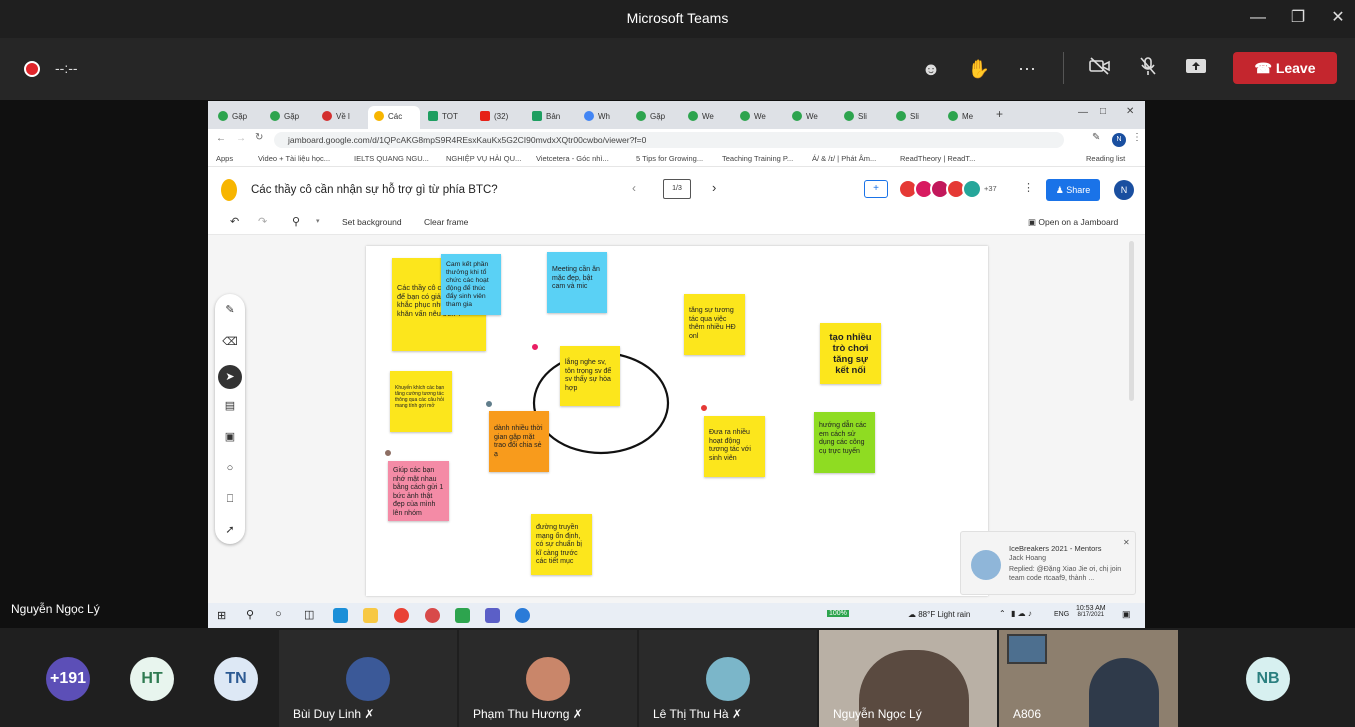 The width and height of the screenshot is (1355, 727). I want to click on browser-tab-active: Các, so click(394, 117).